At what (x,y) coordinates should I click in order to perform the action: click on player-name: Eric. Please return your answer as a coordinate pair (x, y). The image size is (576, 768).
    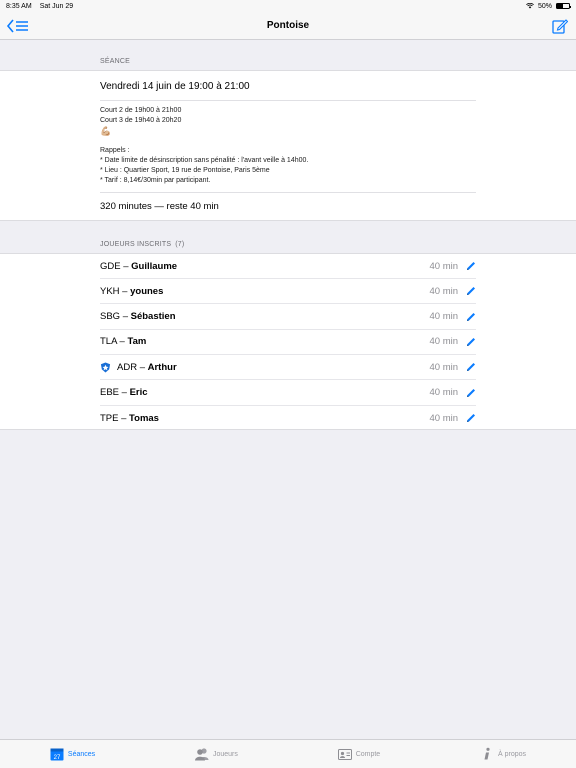
    Looking at the image, I should click on (138, 392).